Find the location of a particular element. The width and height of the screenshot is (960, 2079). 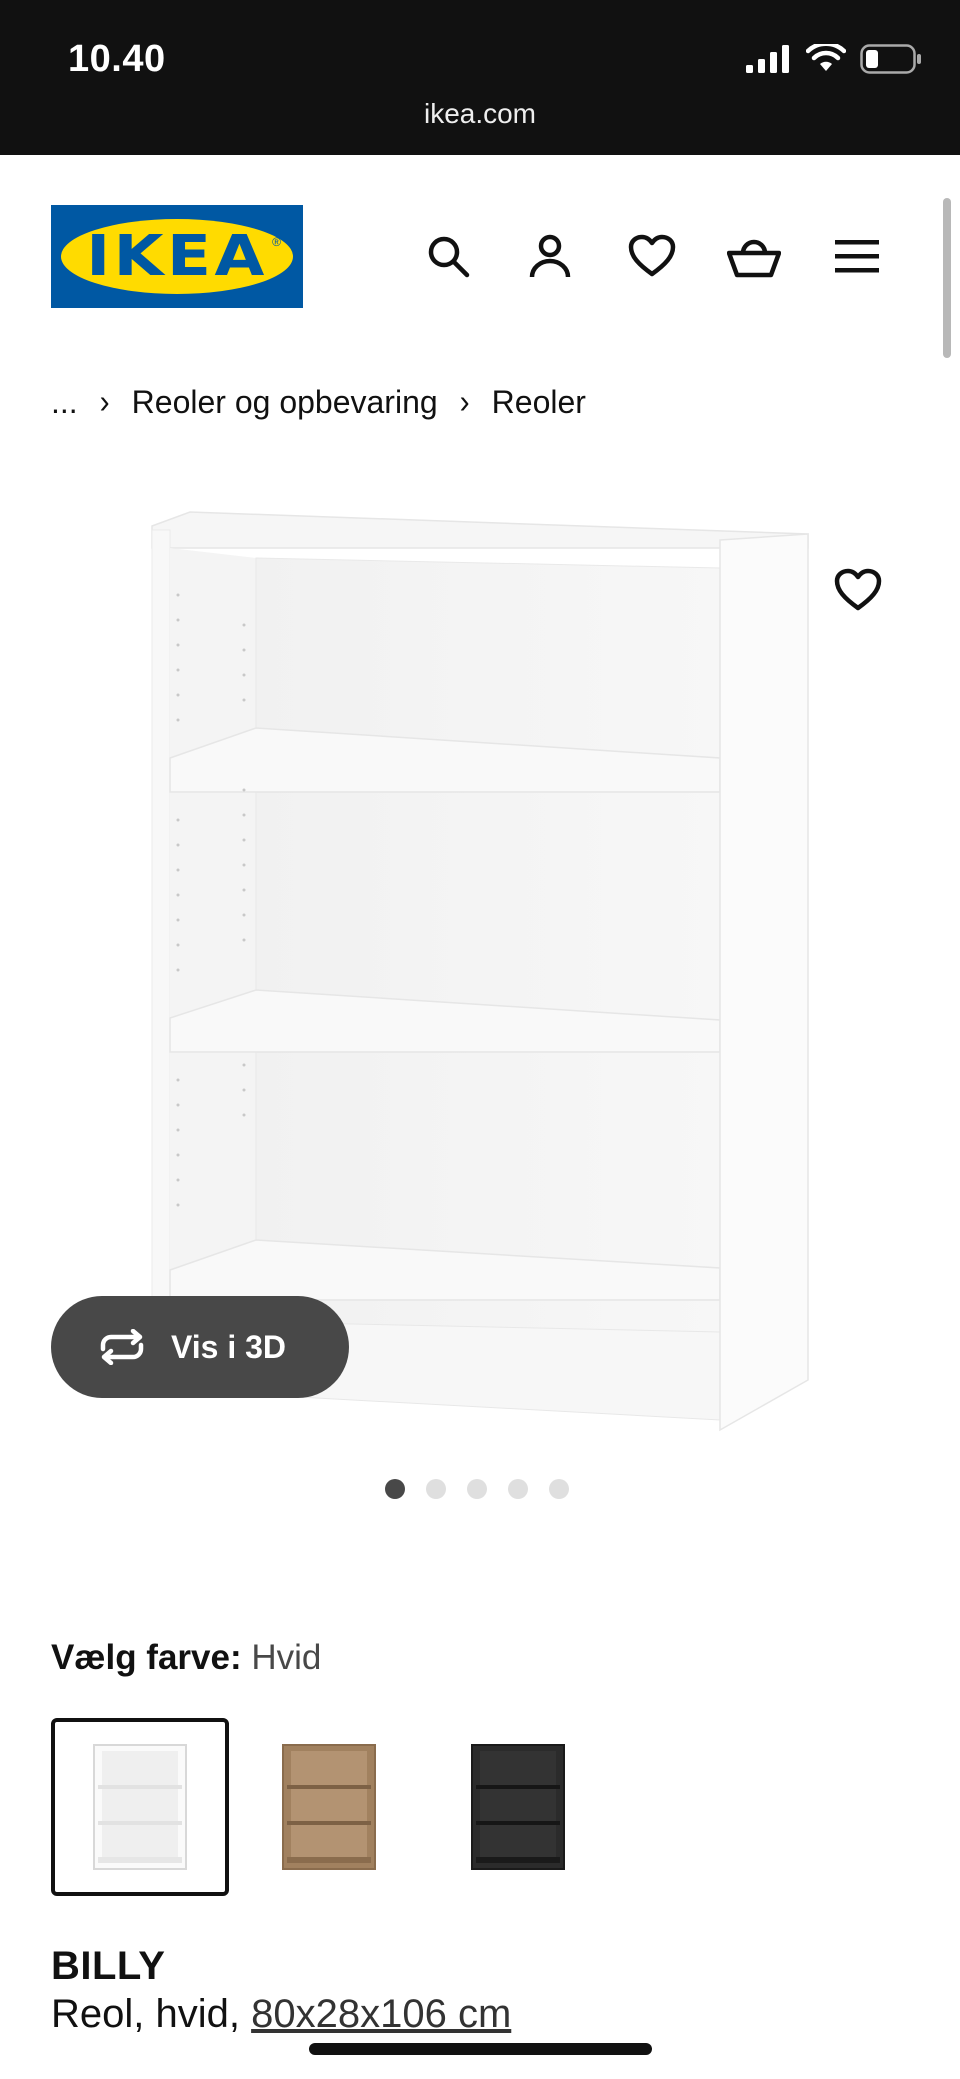

status-bar: 10.40 ikea.com is located at coordinates (480, 77).